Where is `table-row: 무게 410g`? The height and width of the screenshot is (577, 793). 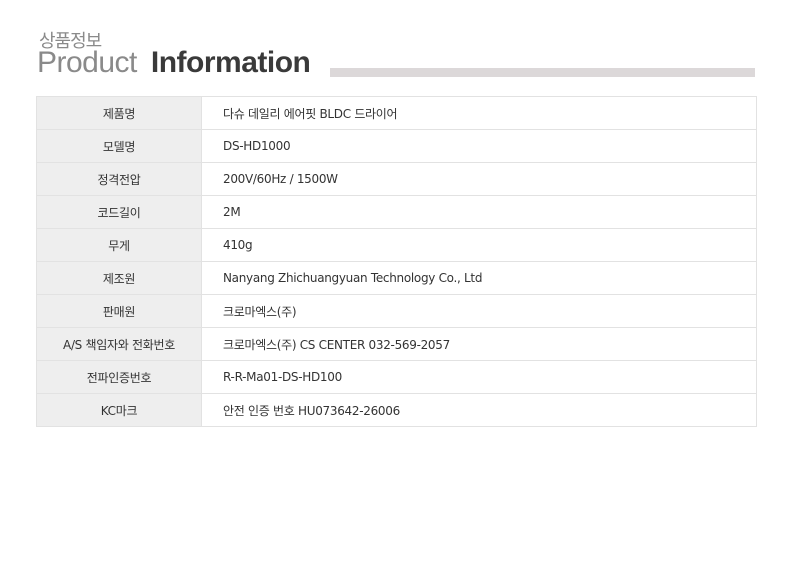 table-row: 무게 410g is located at coordinates (396, 245).